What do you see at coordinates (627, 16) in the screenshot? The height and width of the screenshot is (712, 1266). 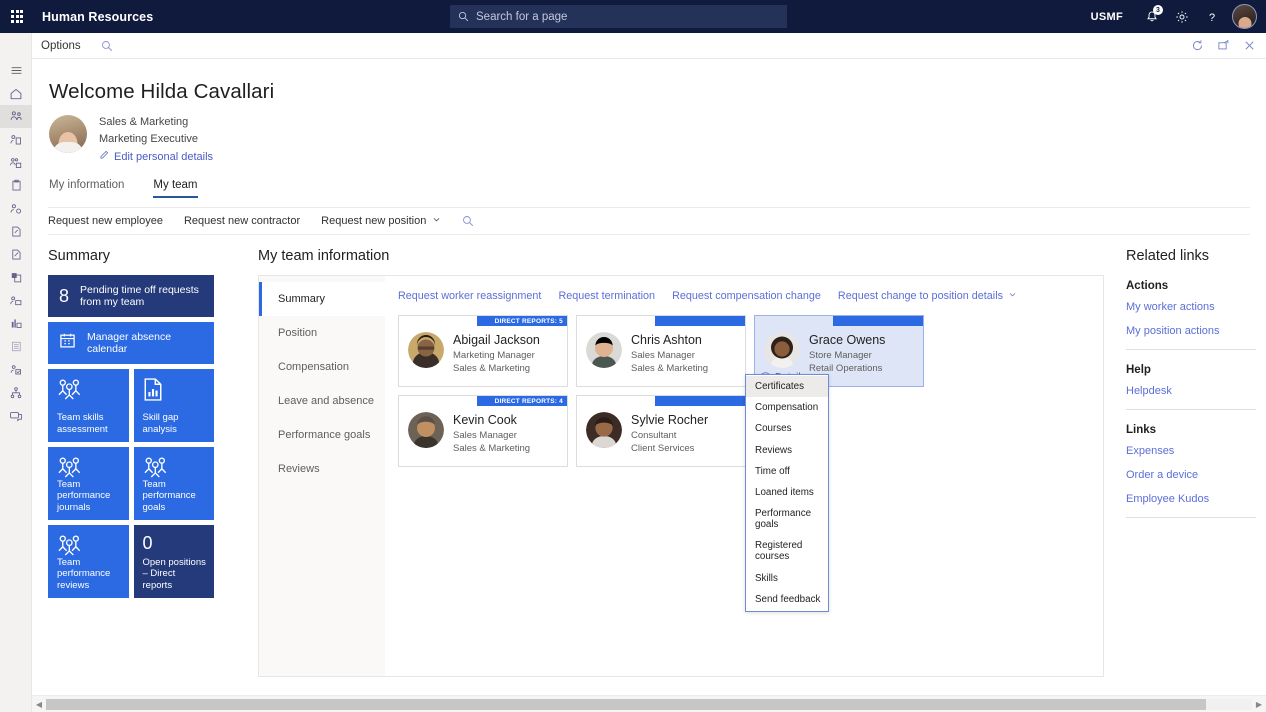 I see `global-search-input` at bounding box center [627, 16].